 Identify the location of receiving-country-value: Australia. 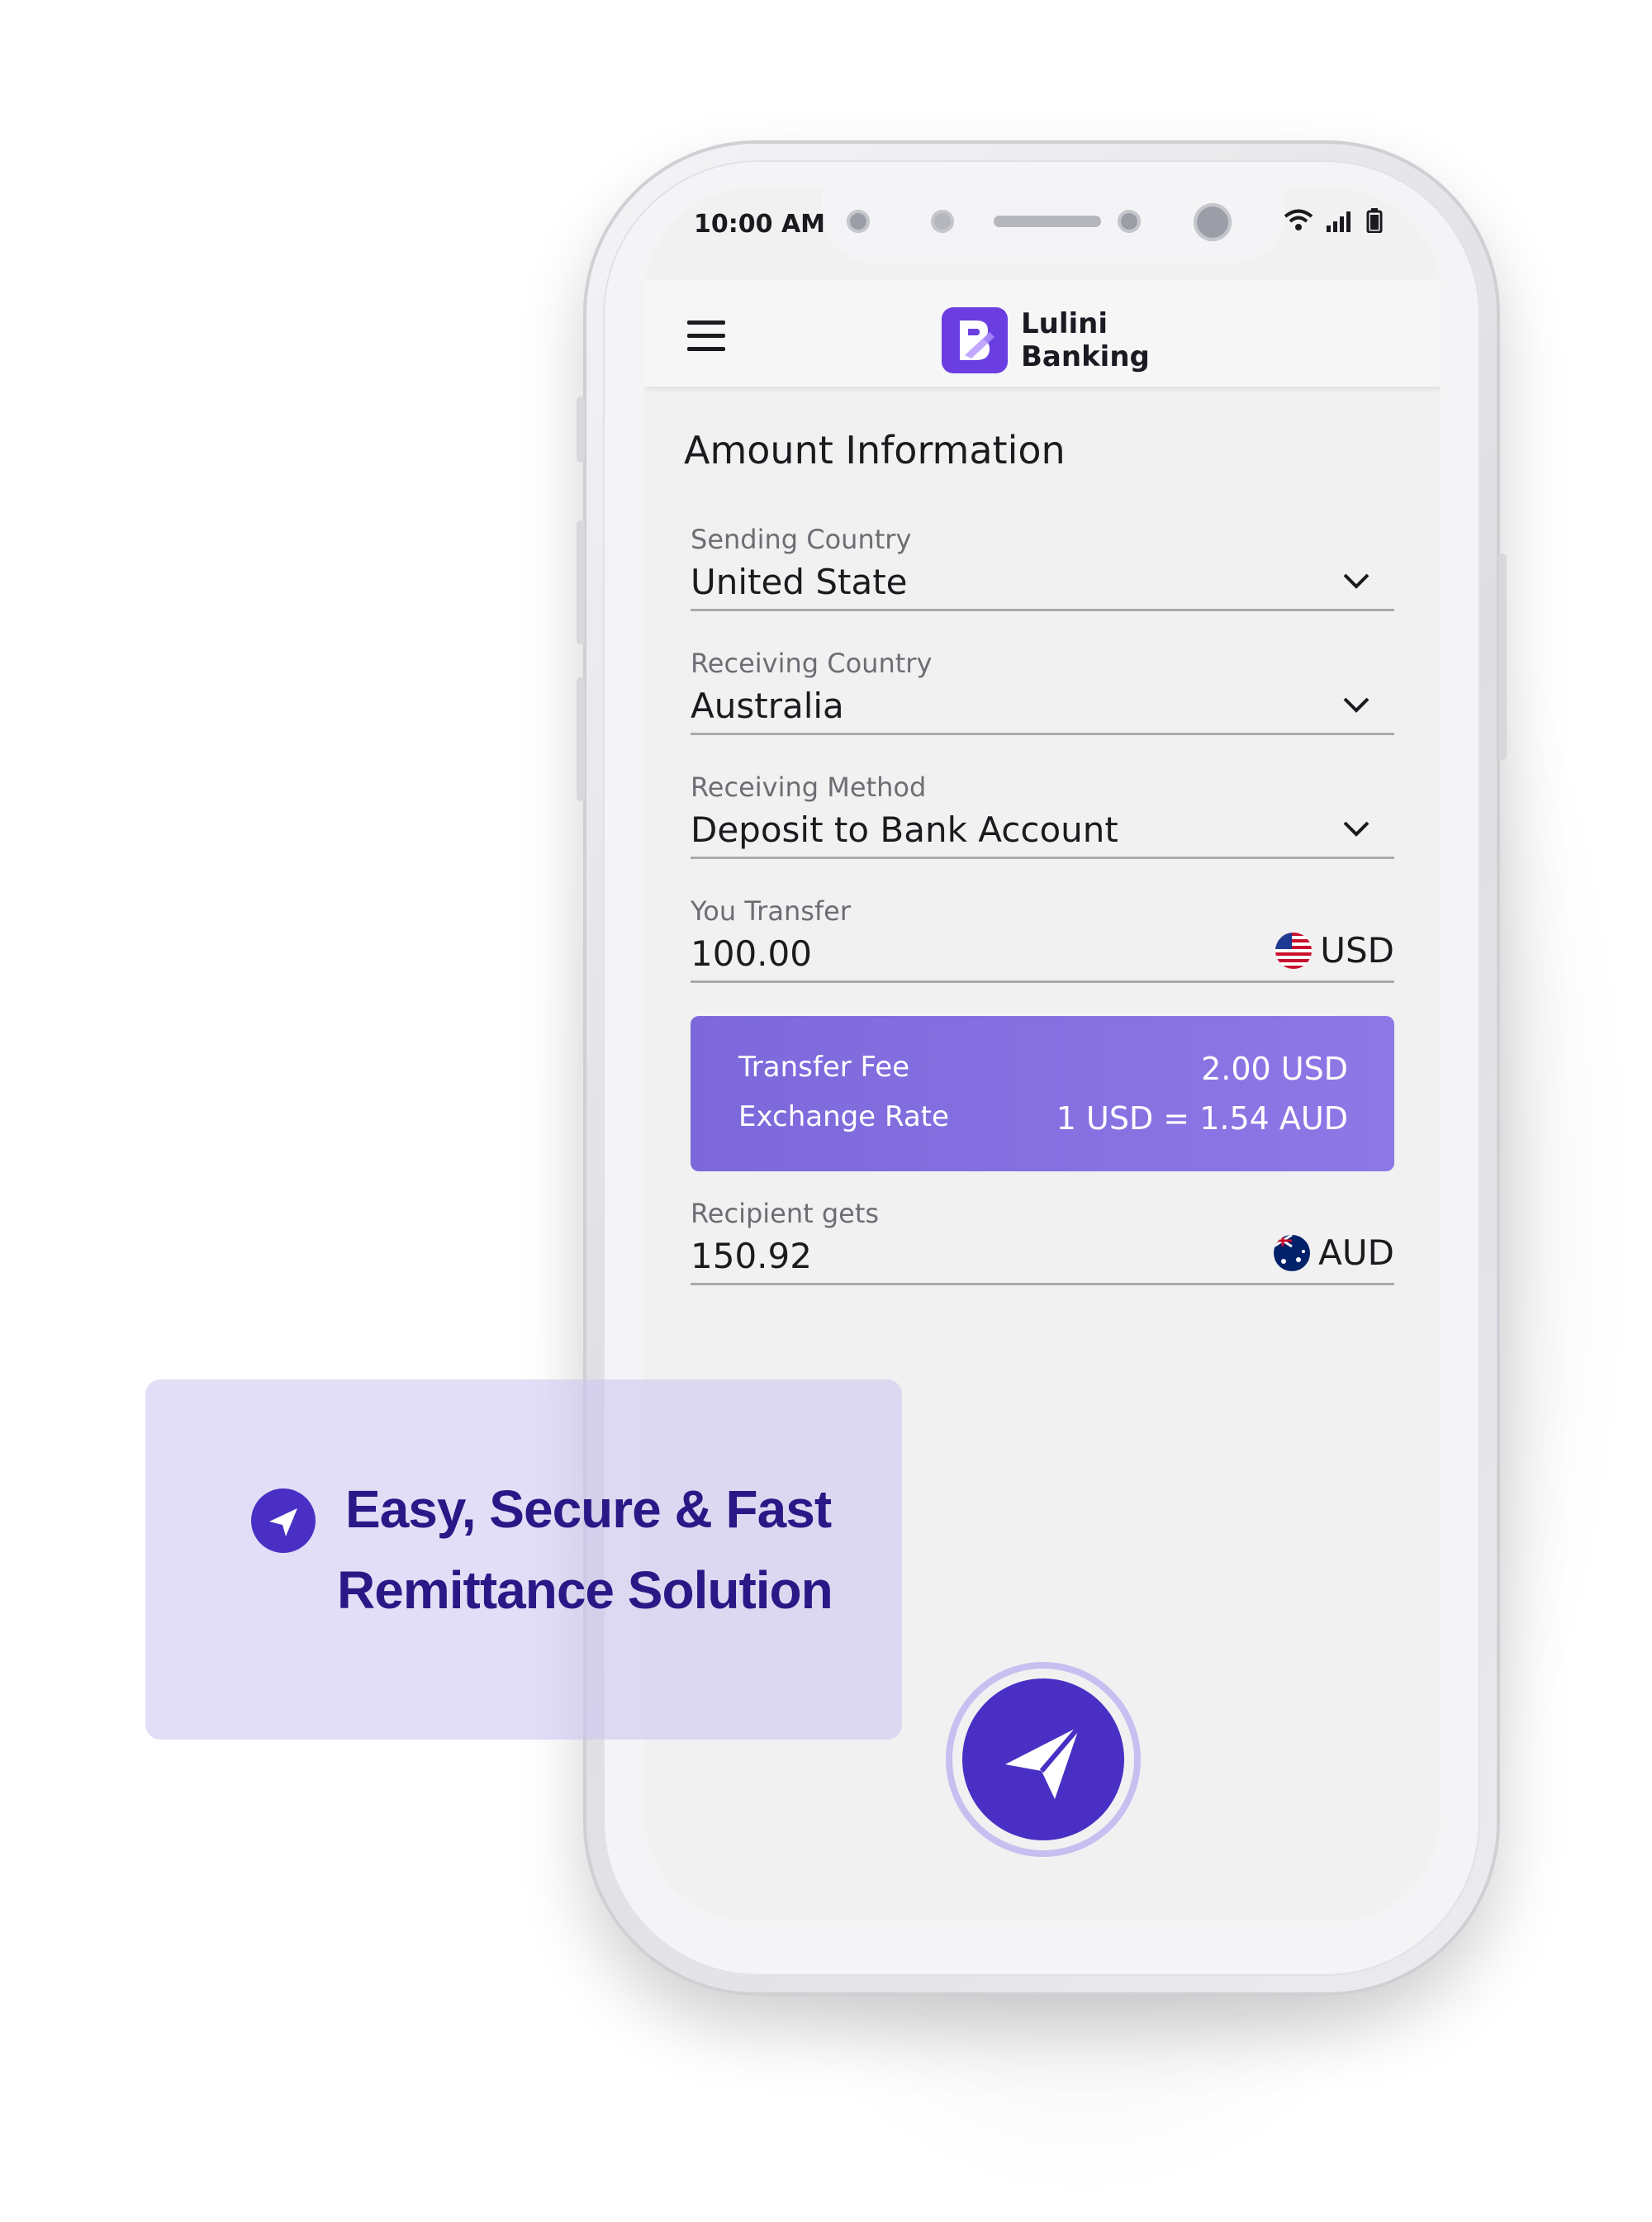
(767, 706).